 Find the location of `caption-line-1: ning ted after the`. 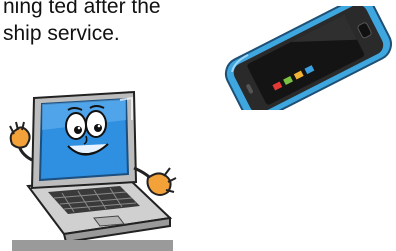

caption-line-1: ning ted after the is located at coordinates (82, 9).